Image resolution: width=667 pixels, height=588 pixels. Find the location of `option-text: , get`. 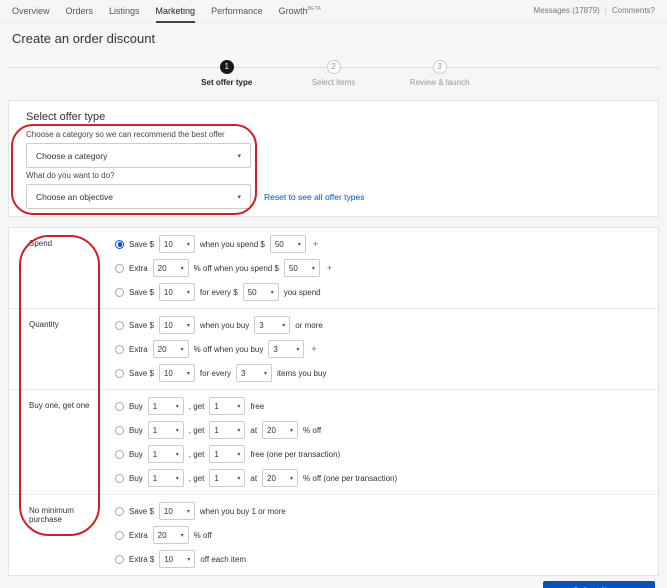

option-text: , get is located at coordinates (196, 478).